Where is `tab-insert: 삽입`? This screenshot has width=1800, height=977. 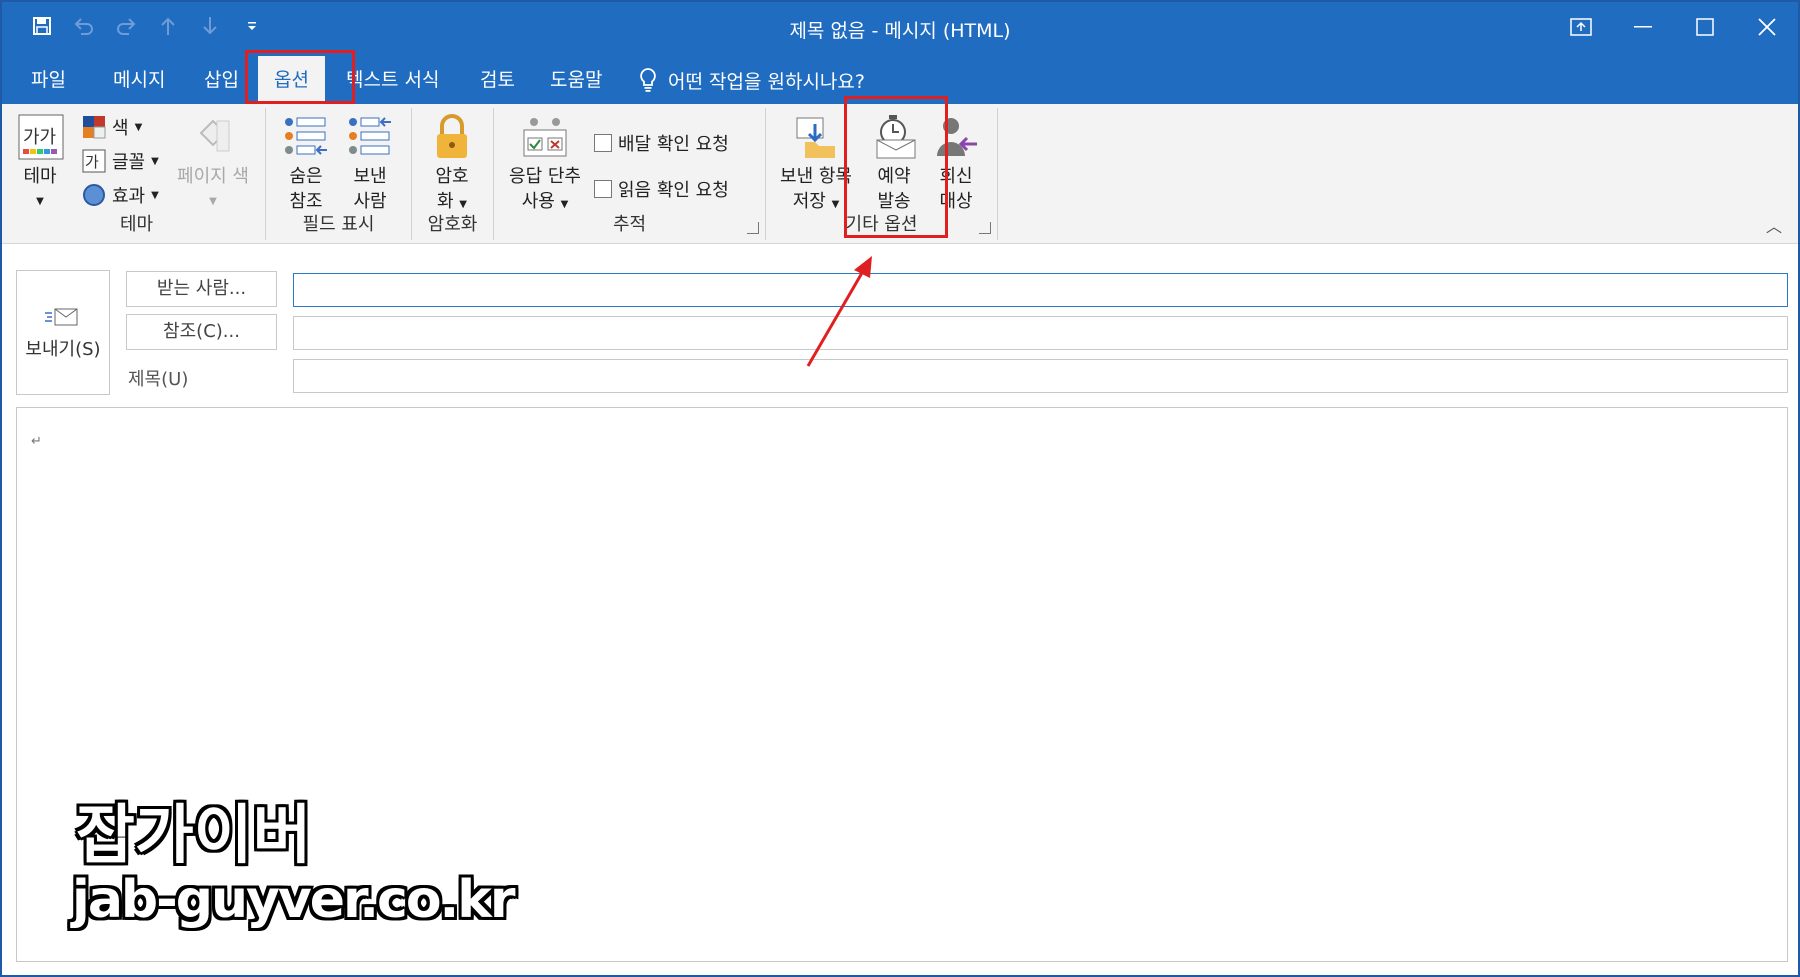
tab-insert: 삽입 is located at coordinates (221, 80).